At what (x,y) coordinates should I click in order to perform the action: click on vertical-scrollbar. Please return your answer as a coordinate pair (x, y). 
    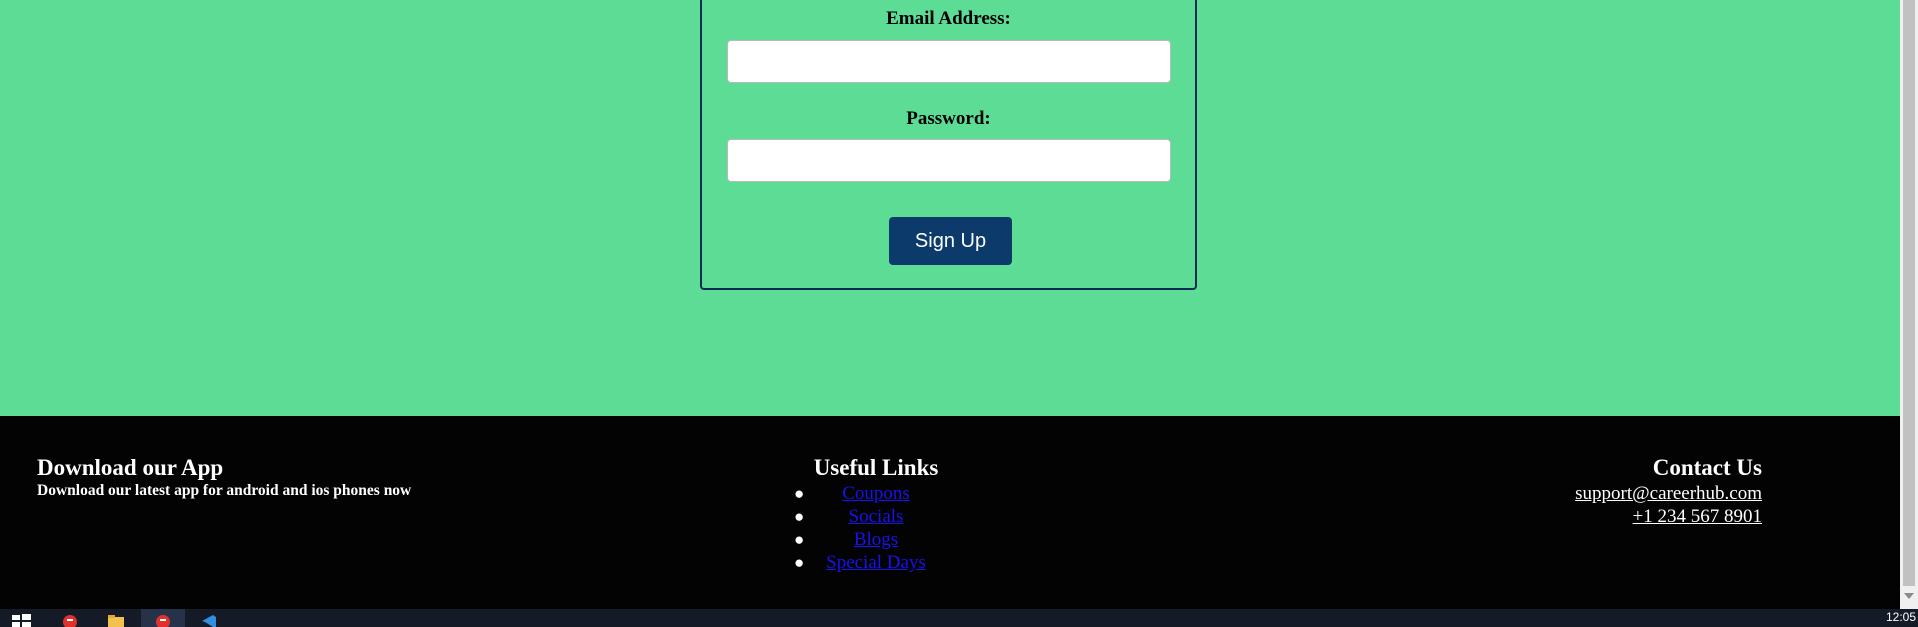
    Looking at the image, I should click on (1909, 304).